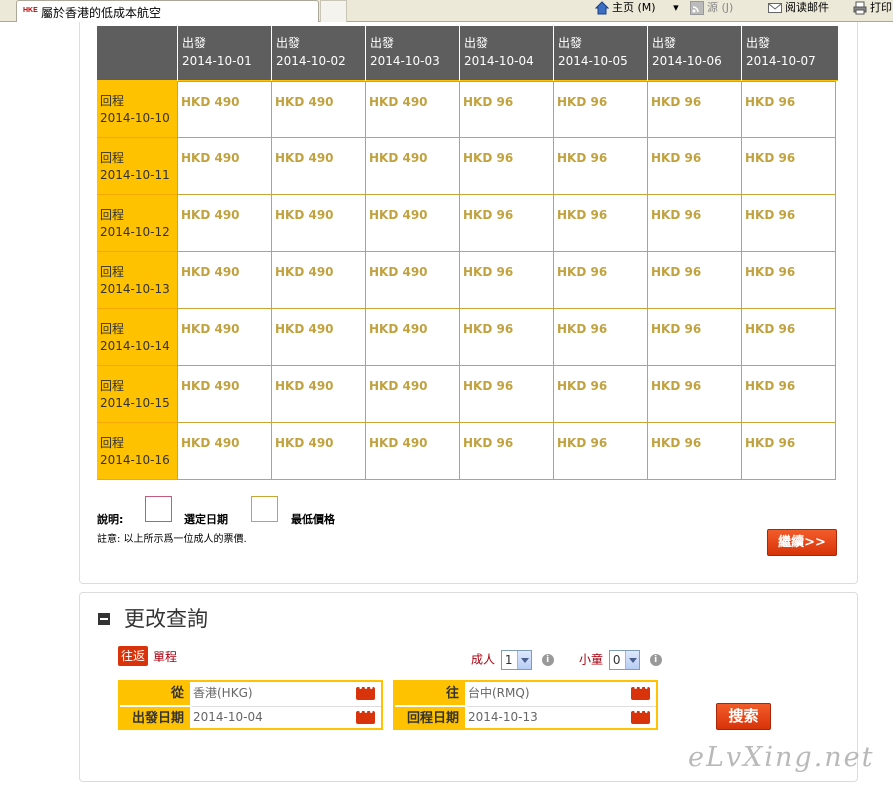 Image resolution: width=893 pixels, height=794 pixels. I want to click on origin-field-group: 從 香港(HKG) 出發日期 2014-10-04, so click(250, 705).